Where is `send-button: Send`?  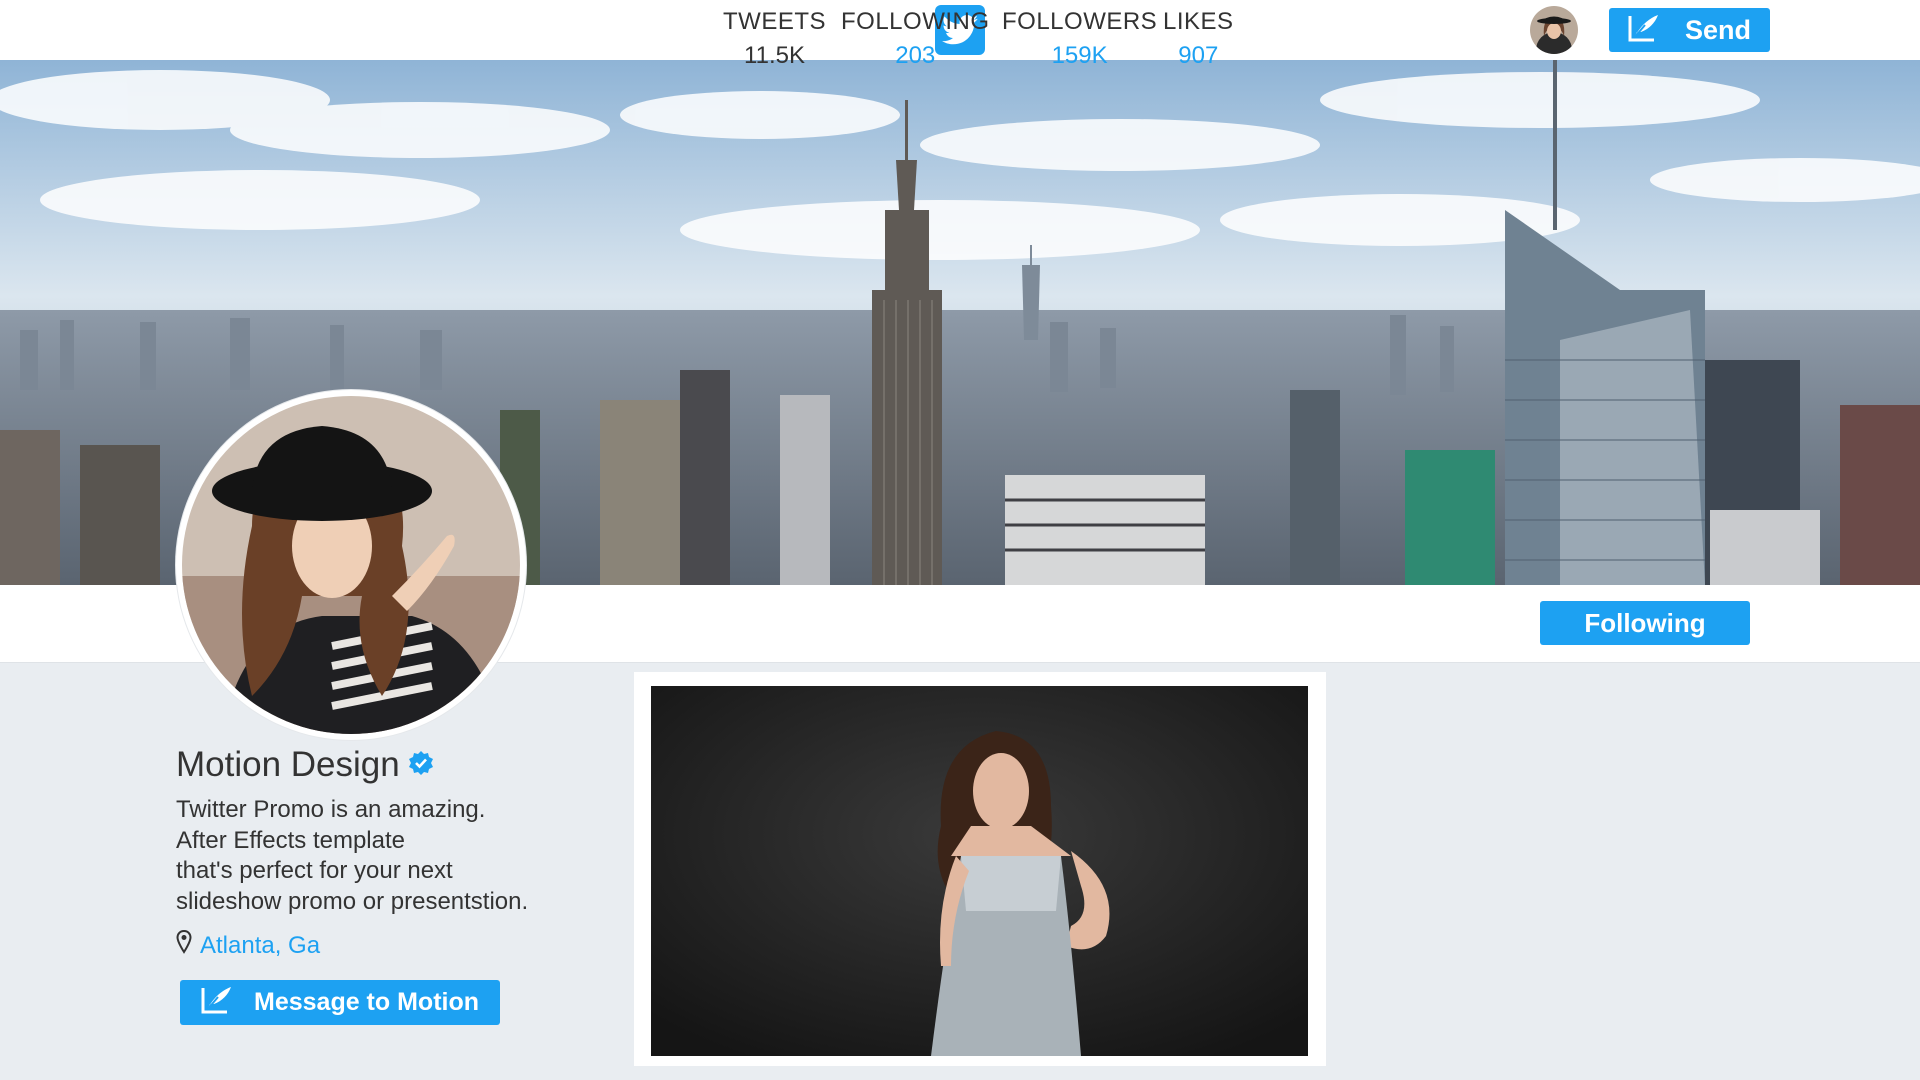
send-button: Send is located at coordinates (1689, 30).